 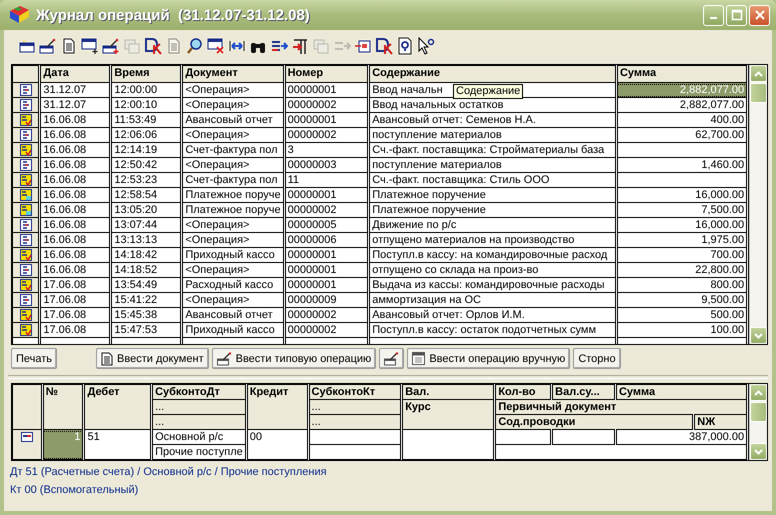 What do you see at coordinates (34, 358) in the screenshot?
I see `action-button: Печать` at bounding box center [34, 358].